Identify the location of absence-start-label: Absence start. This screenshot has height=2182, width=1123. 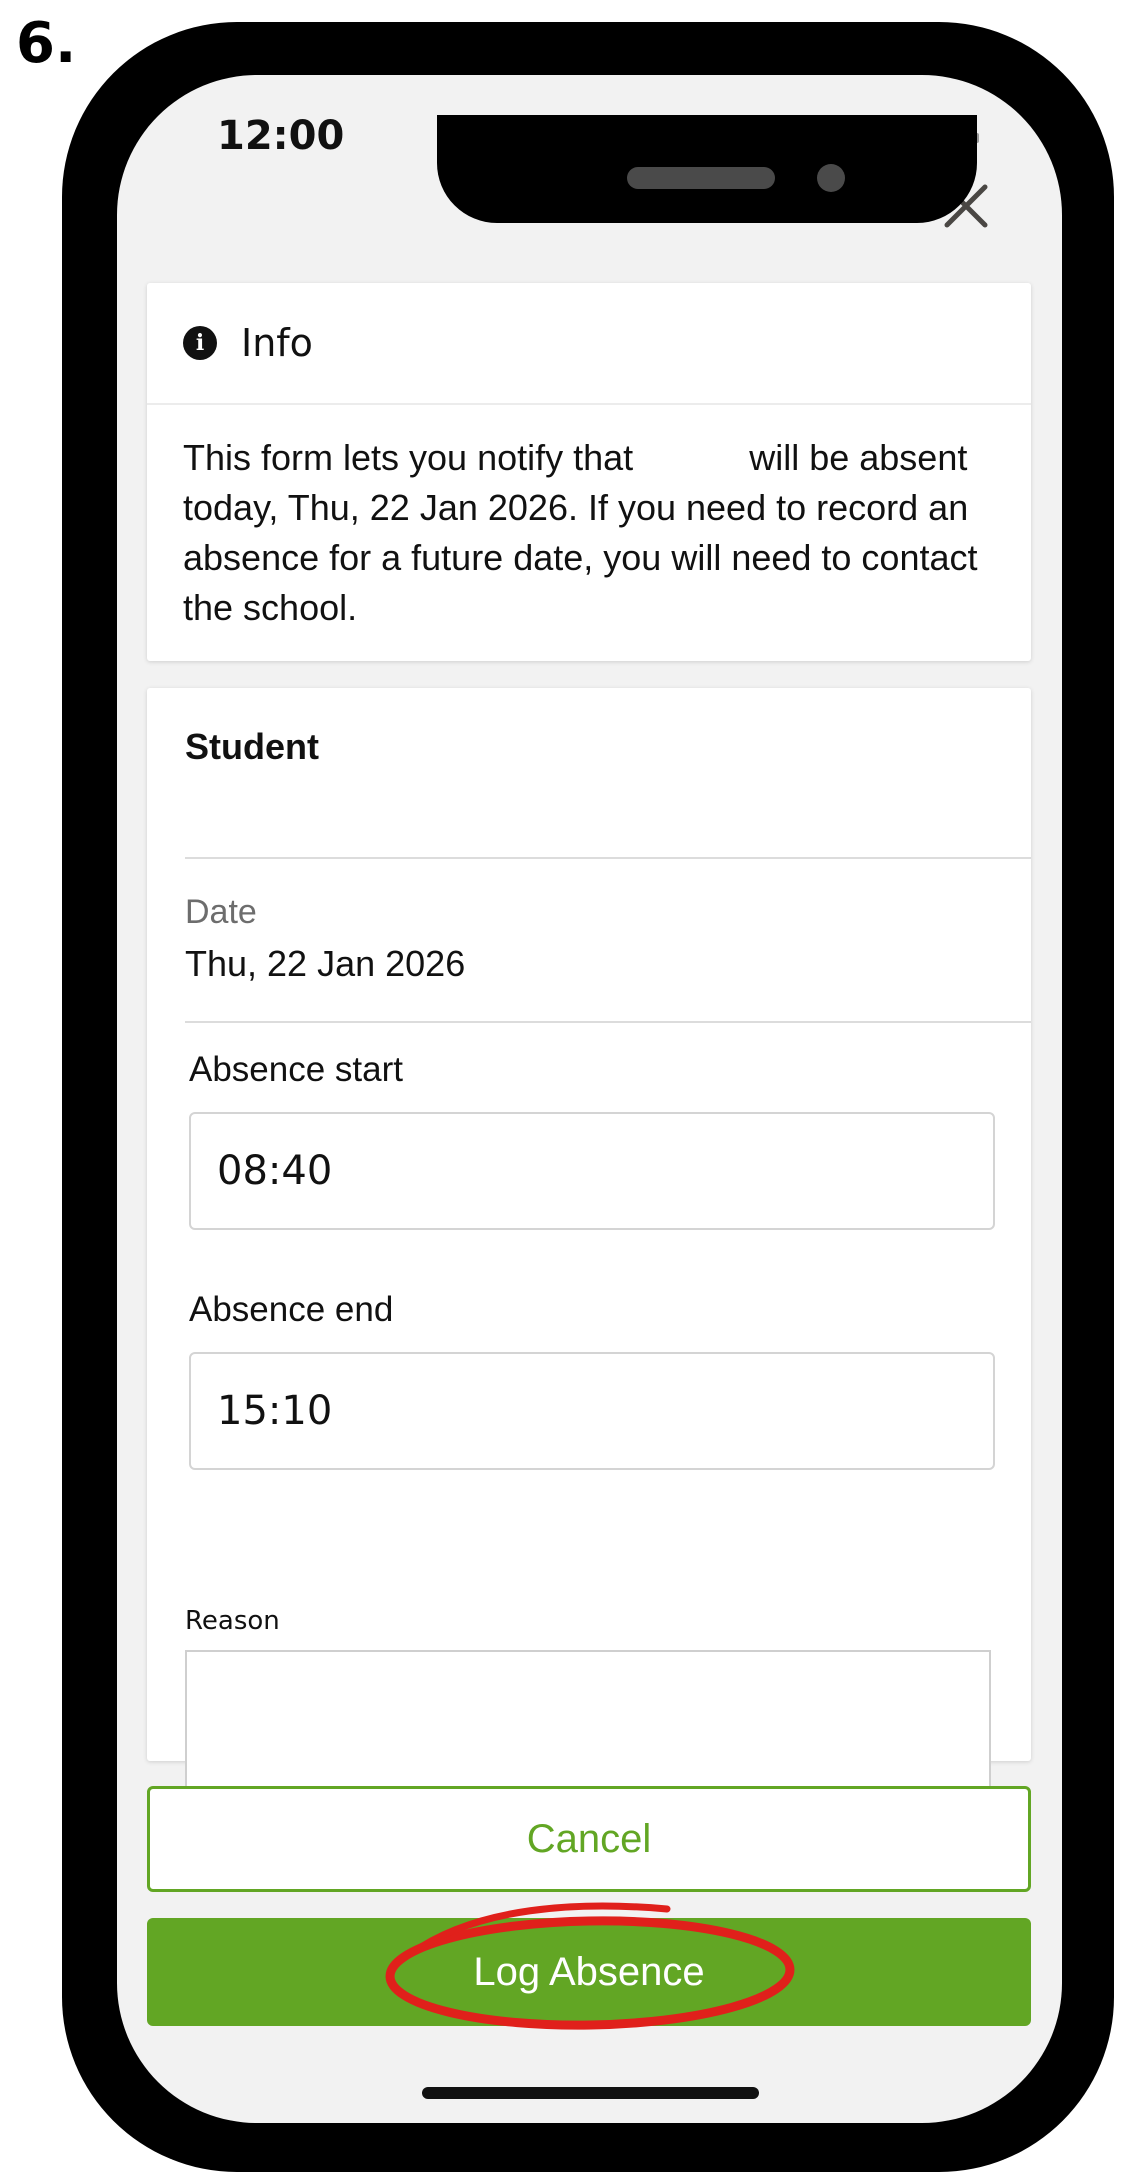
(296, 1069).